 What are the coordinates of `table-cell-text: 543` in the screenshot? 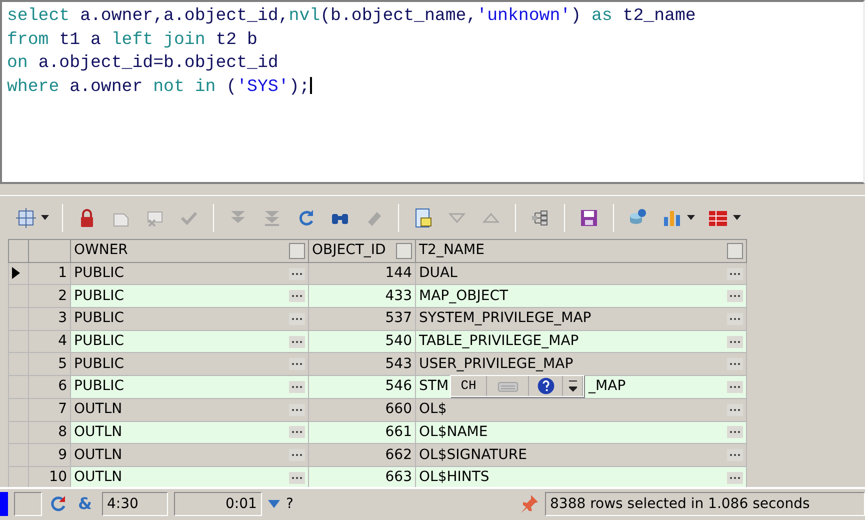 It's located at (398, 364).